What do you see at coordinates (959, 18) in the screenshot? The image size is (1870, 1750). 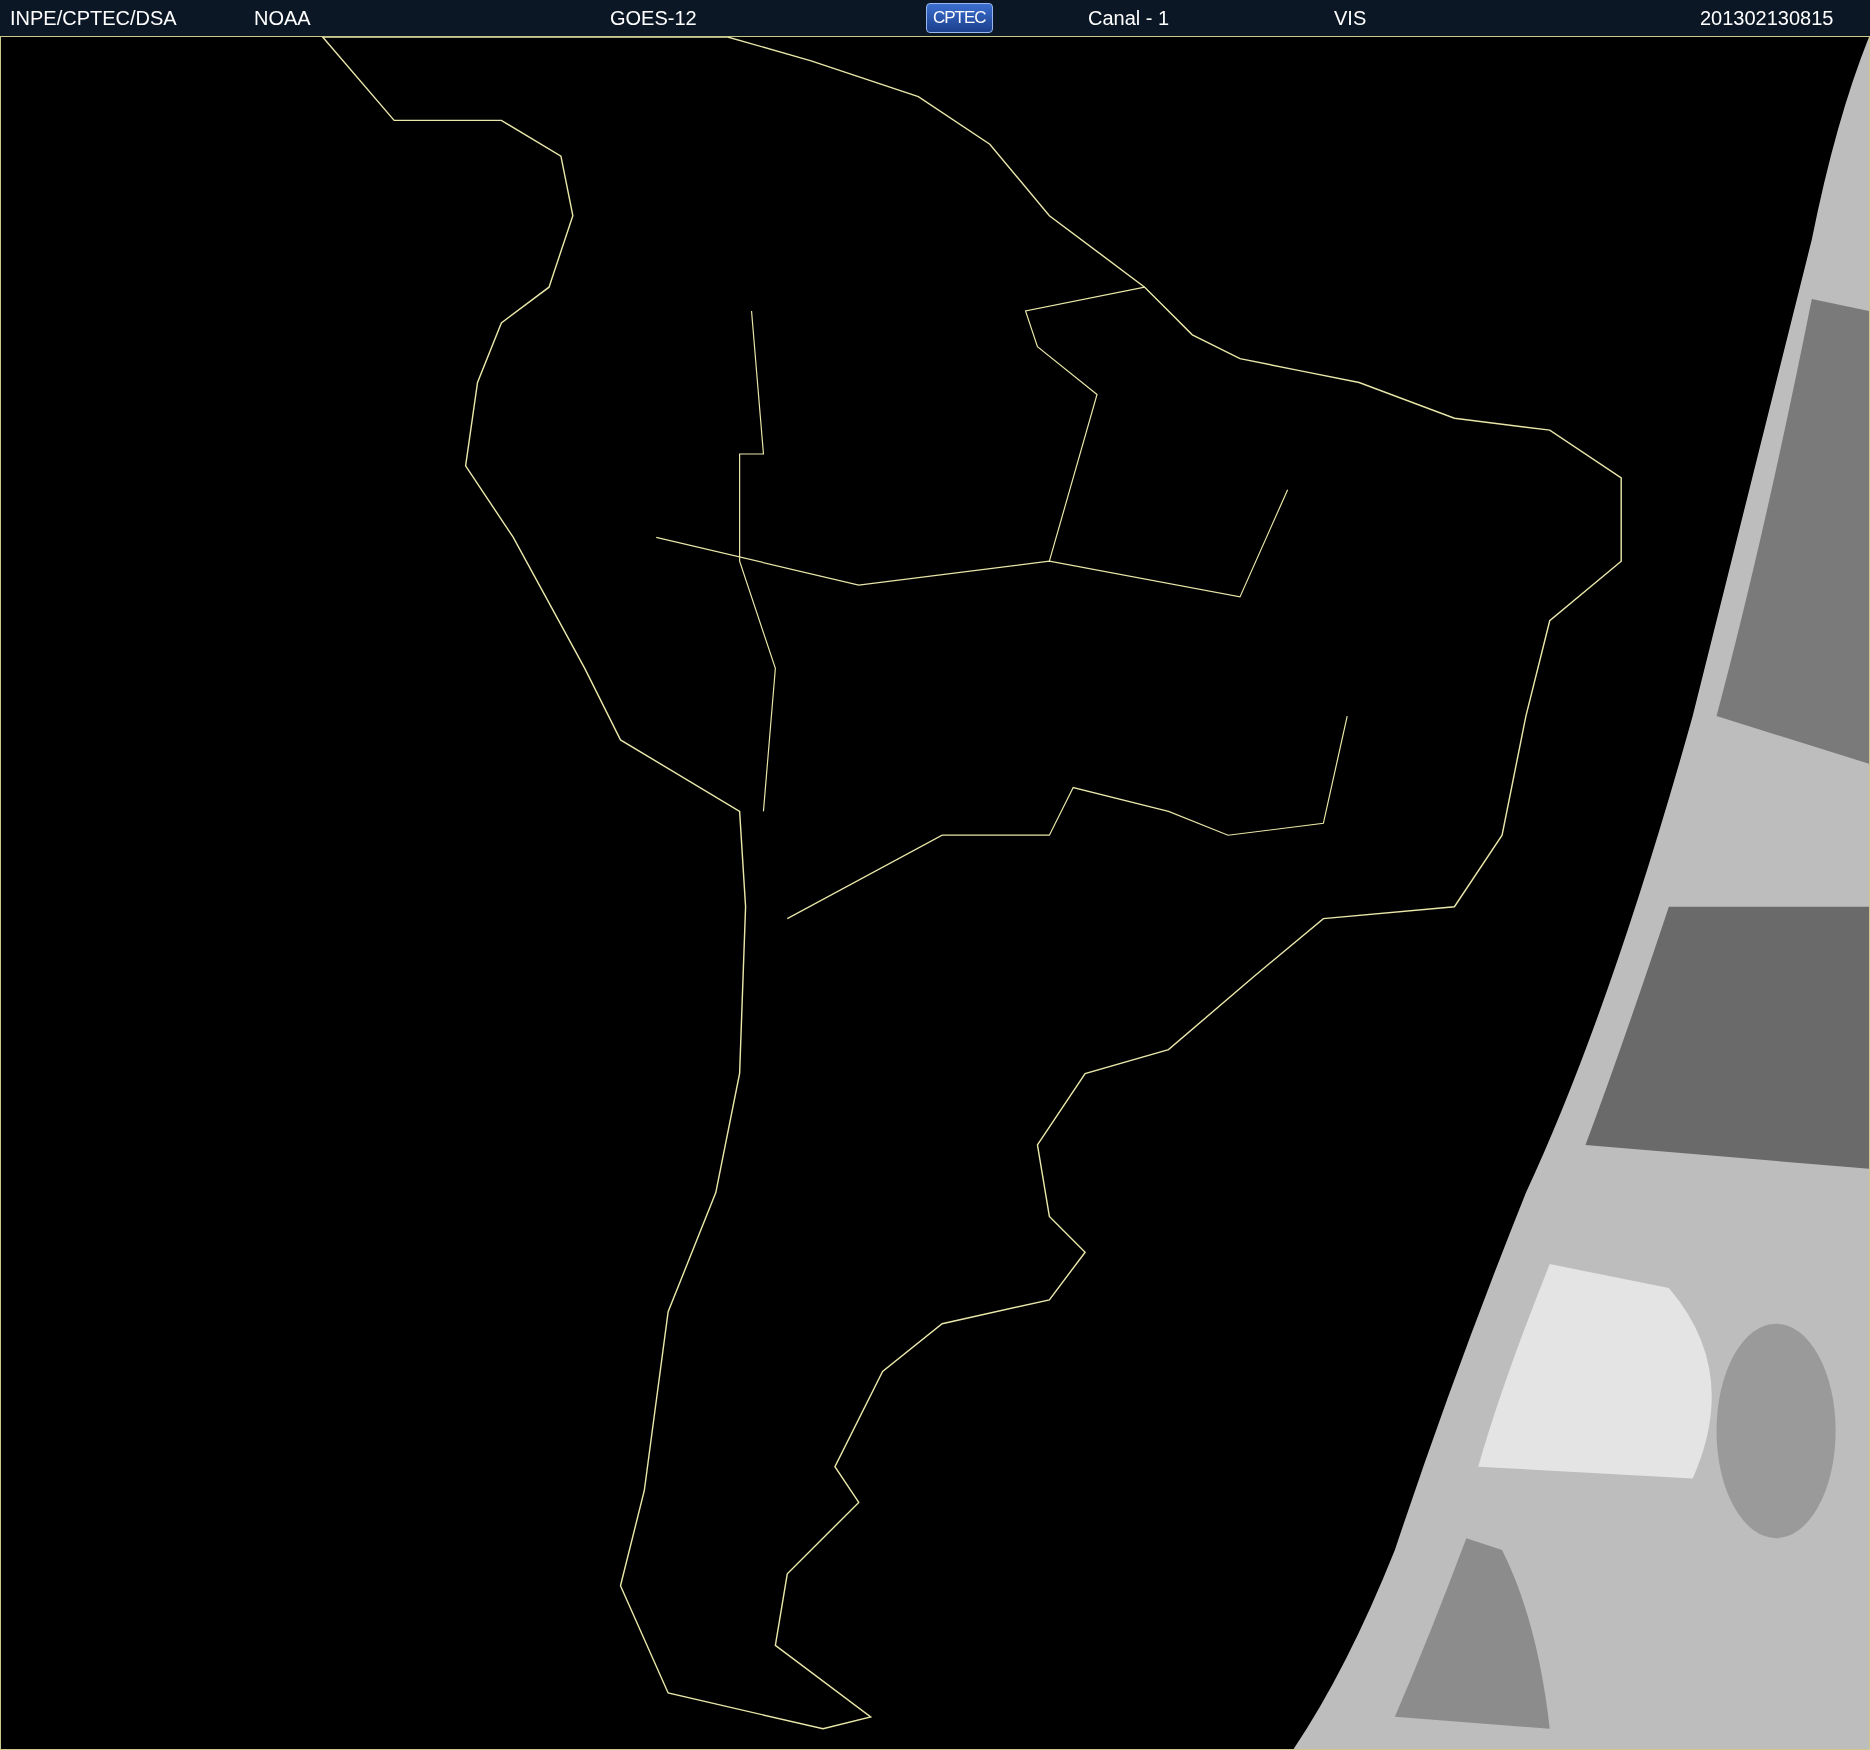 I see `logo: CPTEC` at bounding box center [959, 18].